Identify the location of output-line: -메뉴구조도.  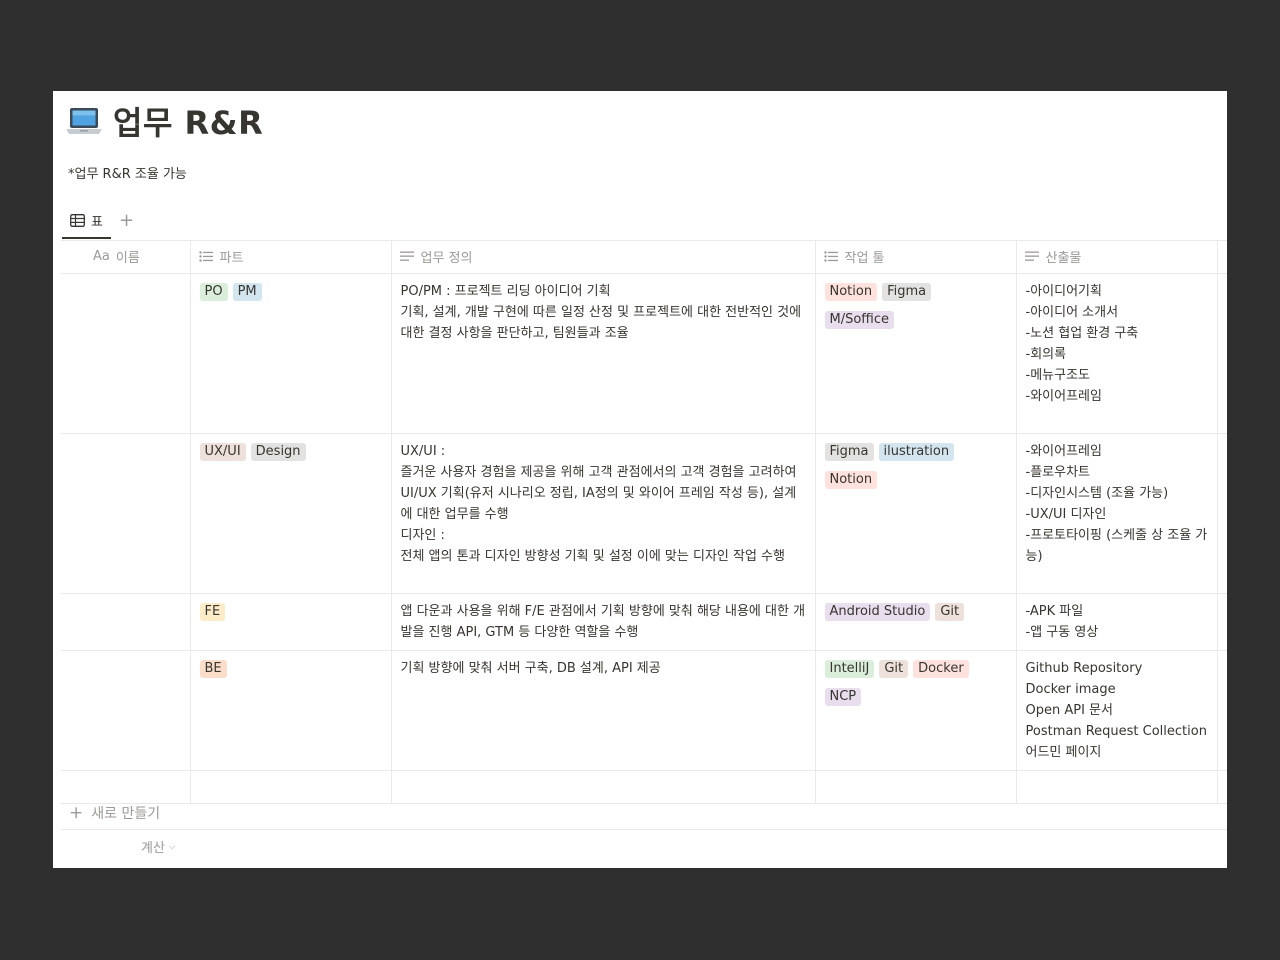
(1058, 375).